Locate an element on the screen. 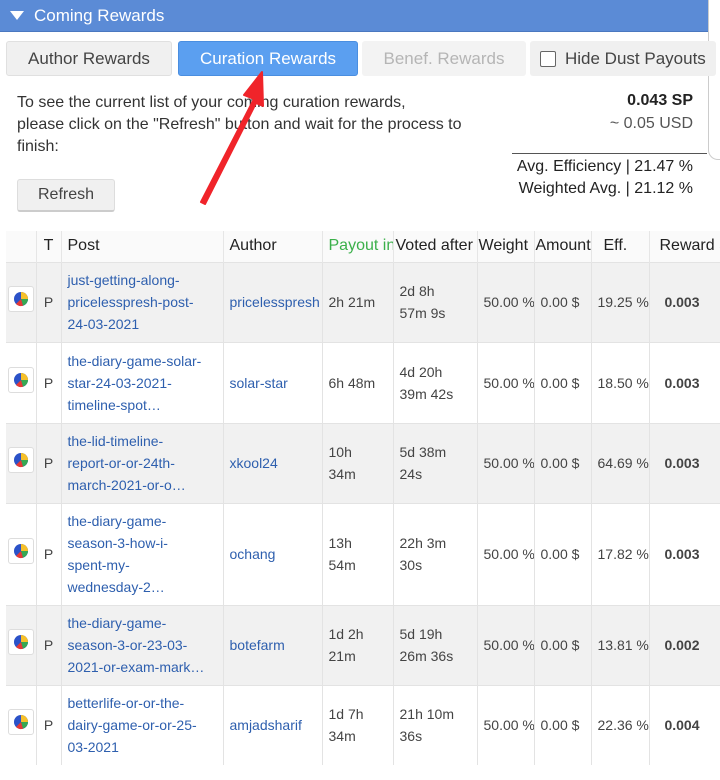 The width and height of the screenshot is (720, 780). payout-in: 2h 21m is located at coordinates (358, 301).